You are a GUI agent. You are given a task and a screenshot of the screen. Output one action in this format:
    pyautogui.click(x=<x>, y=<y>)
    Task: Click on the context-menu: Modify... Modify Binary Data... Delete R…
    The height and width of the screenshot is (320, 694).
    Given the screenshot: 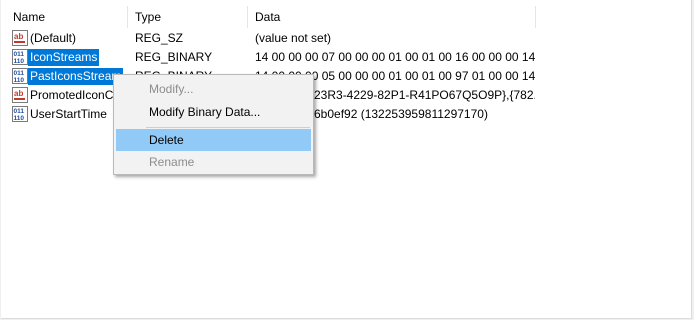 What is the action you would take?
    pyautogui.click(x=213, y=124)
    